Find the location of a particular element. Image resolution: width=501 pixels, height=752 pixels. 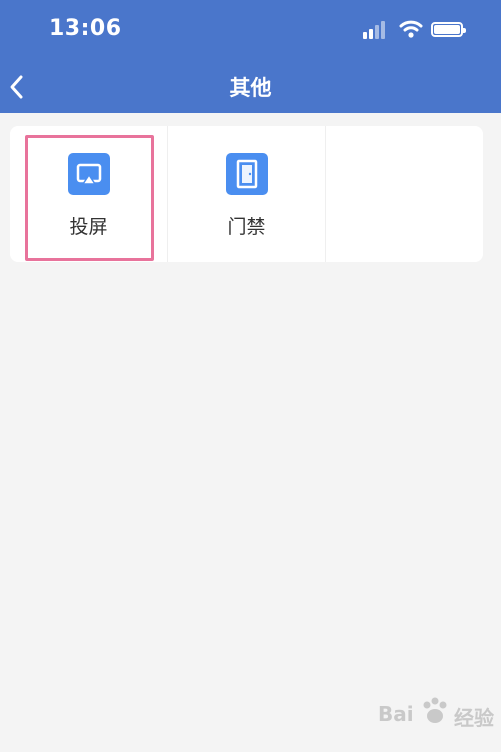

grid-item-screen-mirror: 投屏 is located at coordinates (89, 194).